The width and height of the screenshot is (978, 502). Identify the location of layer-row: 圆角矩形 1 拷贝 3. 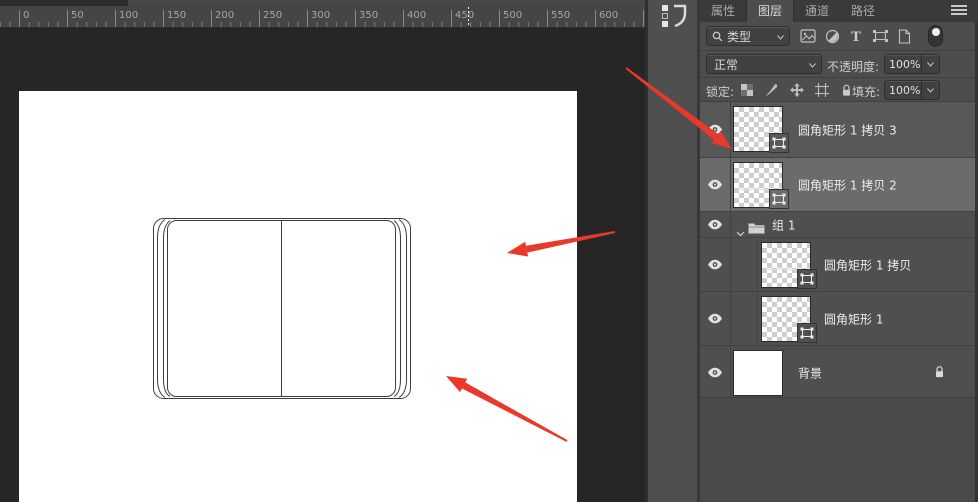
(837, 130).